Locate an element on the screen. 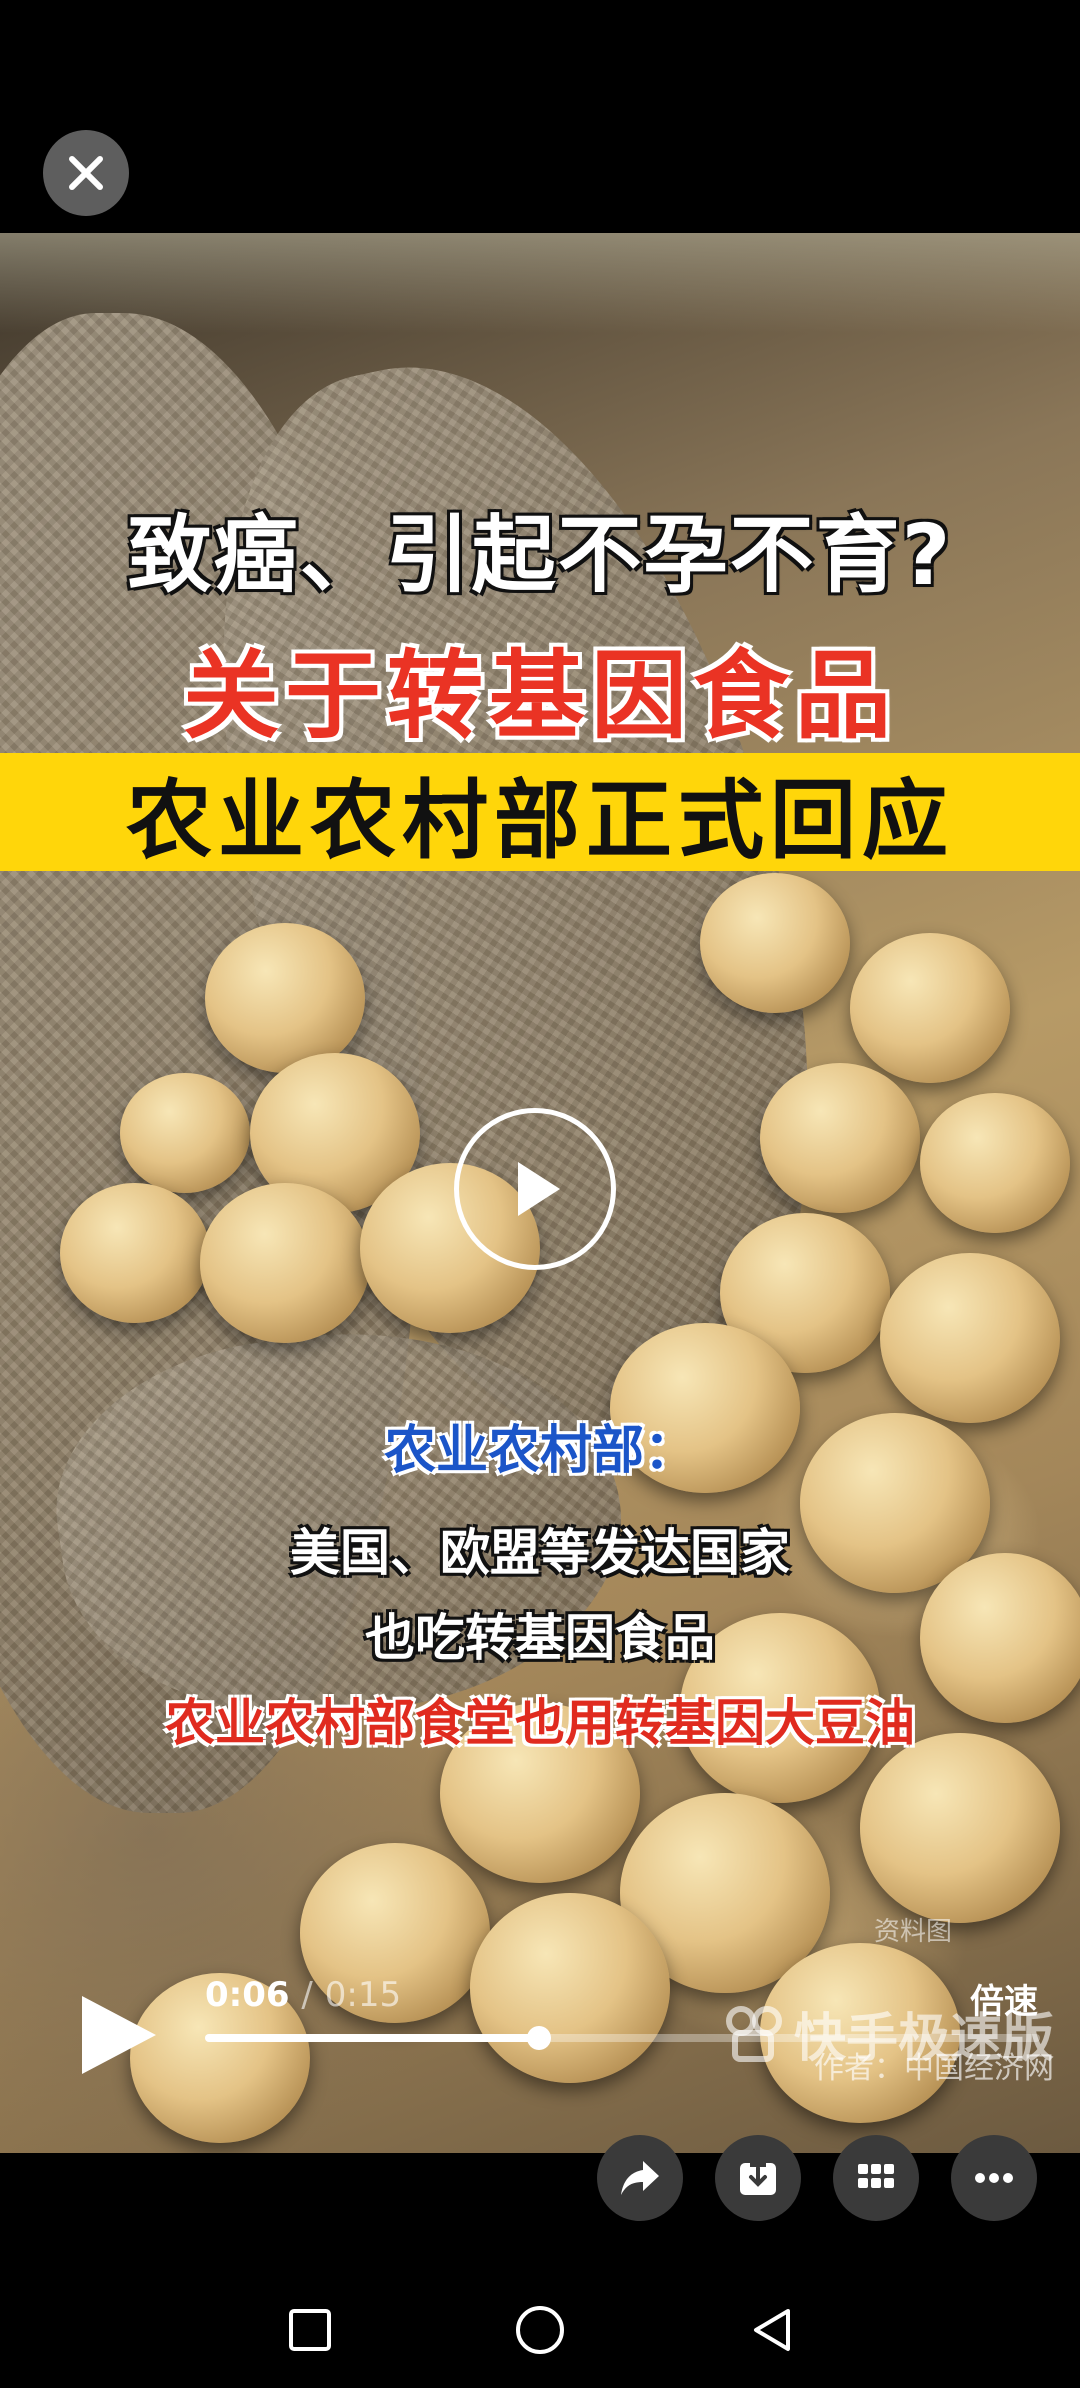 The width and height of the screenshot is (1080, 2388). close-button is located at coordinates (86, 173).